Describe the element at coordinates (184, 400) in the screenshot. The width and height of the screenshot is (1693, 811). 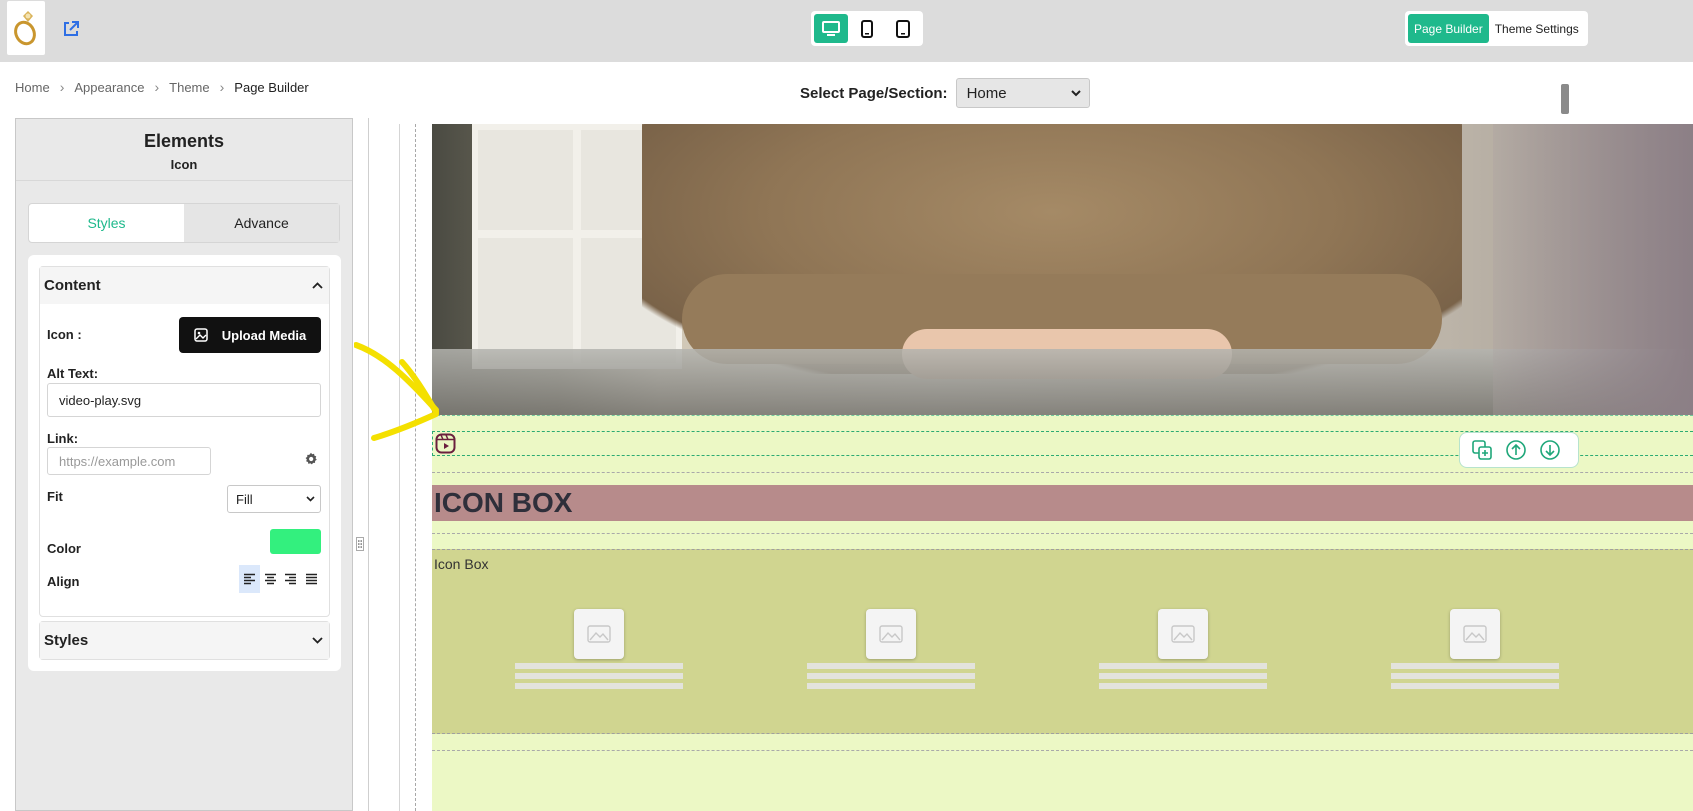
I see `alt-text-input: video-play.svg` at that location.